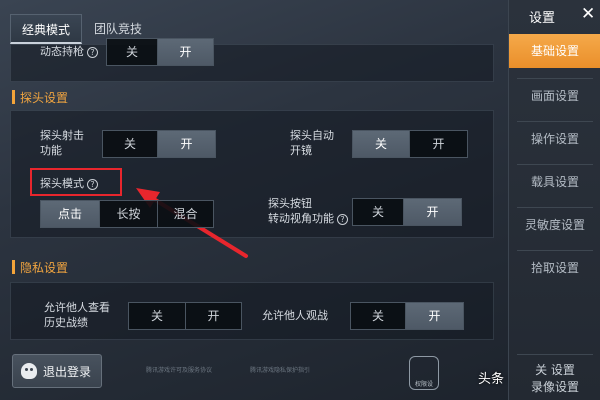 The width and height of the screenshot is (600, 400). I want to click on sidebar-item-graphics: 画面设置, so click(555, 95).